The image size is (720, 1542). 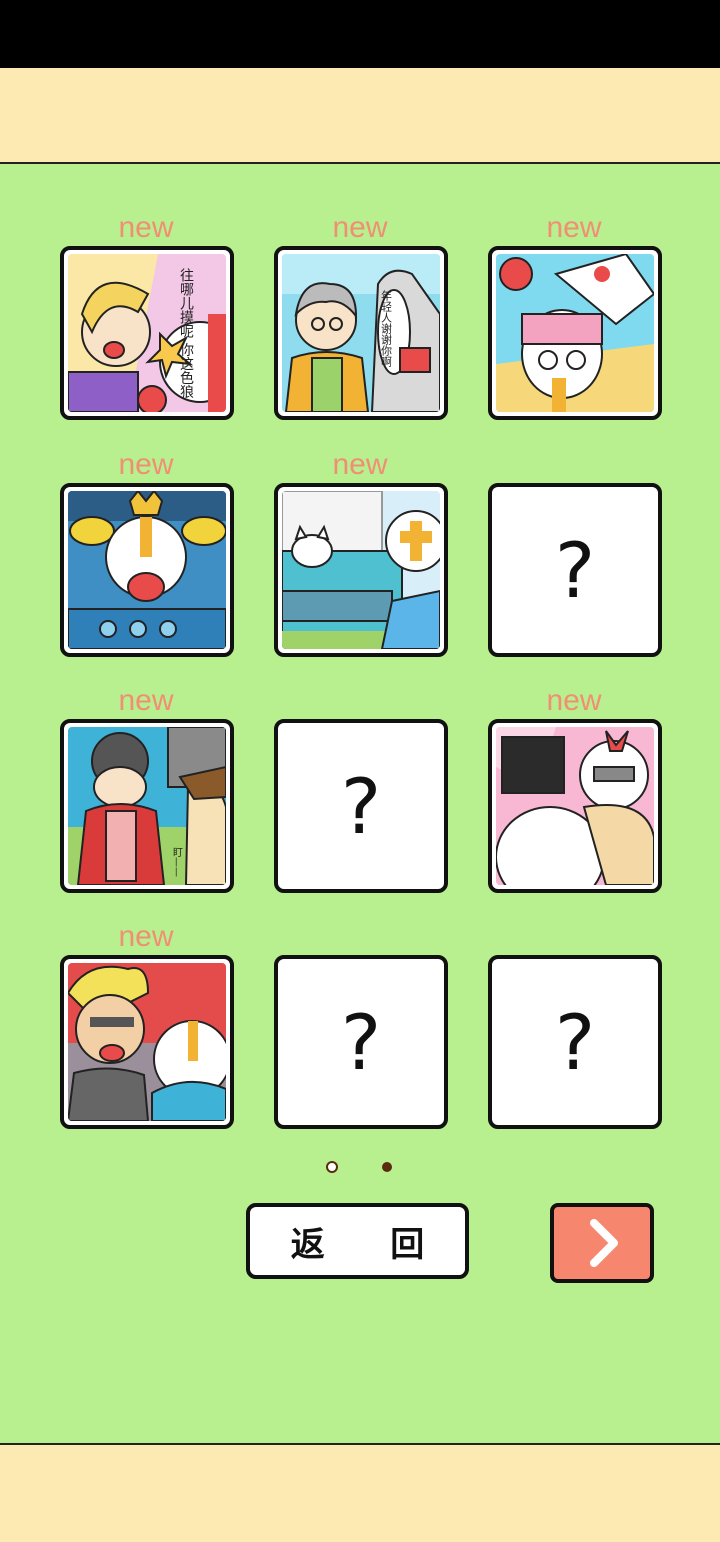 What do you see at coordinates (360, 34) in the screenshot?
I see `status-bar` at bounding box center [360, 34].